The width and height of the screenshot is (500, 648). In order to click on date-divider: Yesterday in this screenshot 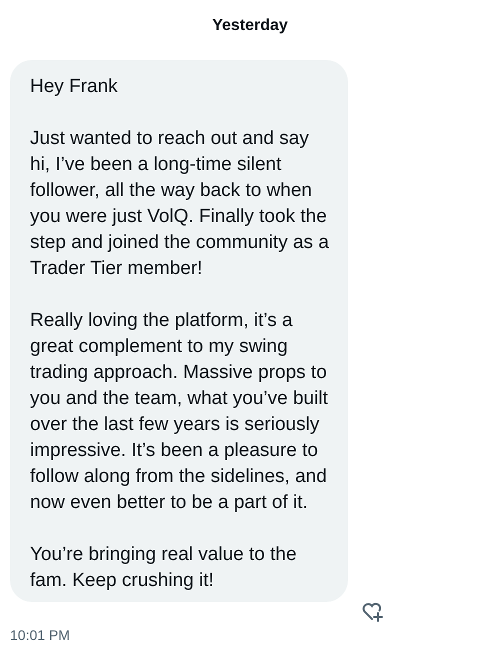, I will do `click(250, 26)`.